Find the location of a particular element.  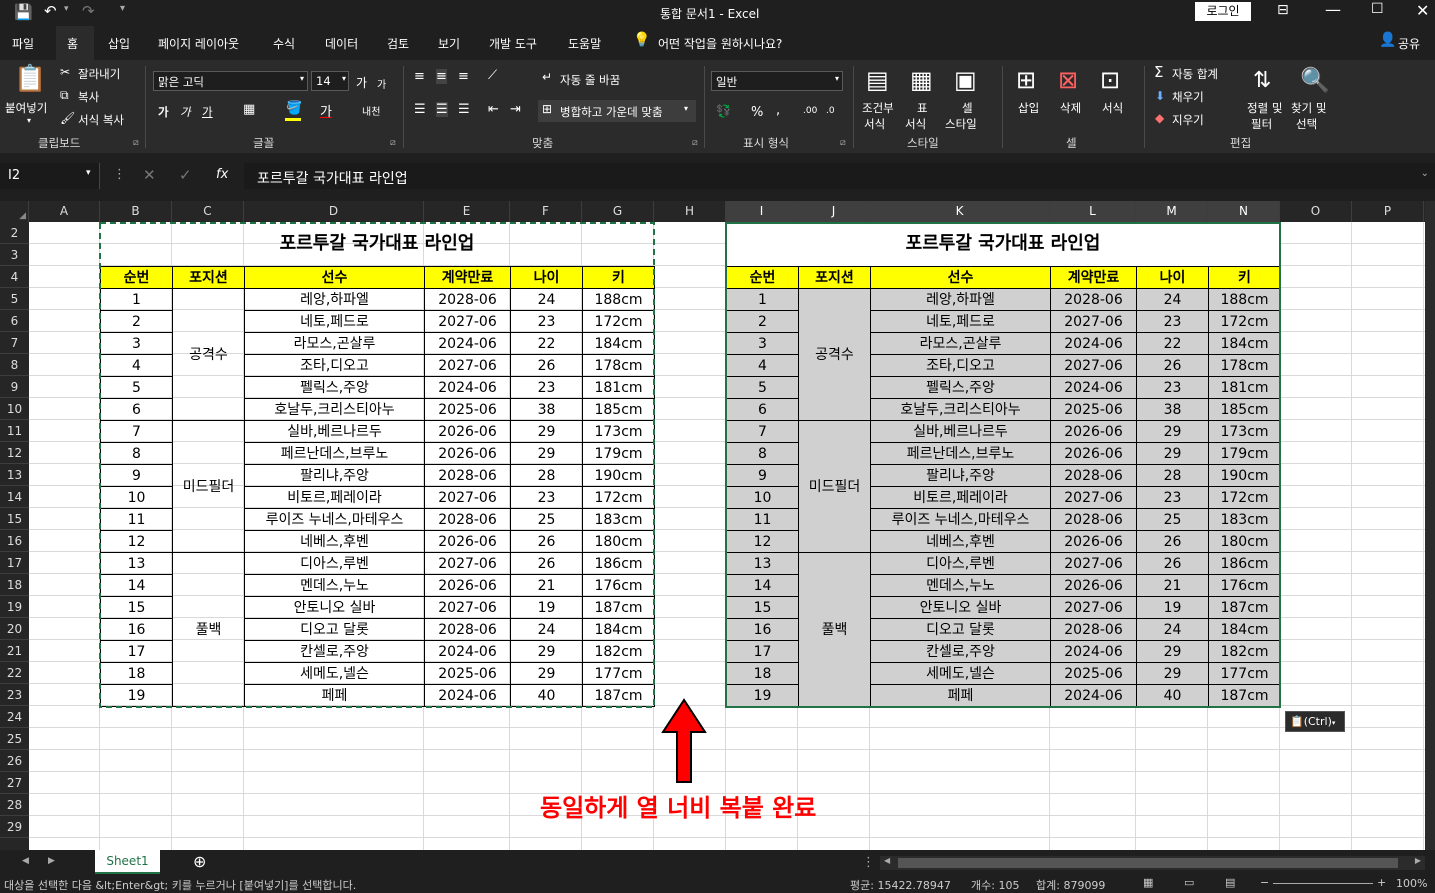

column-header-k: K is located at coordinates (960, 211).